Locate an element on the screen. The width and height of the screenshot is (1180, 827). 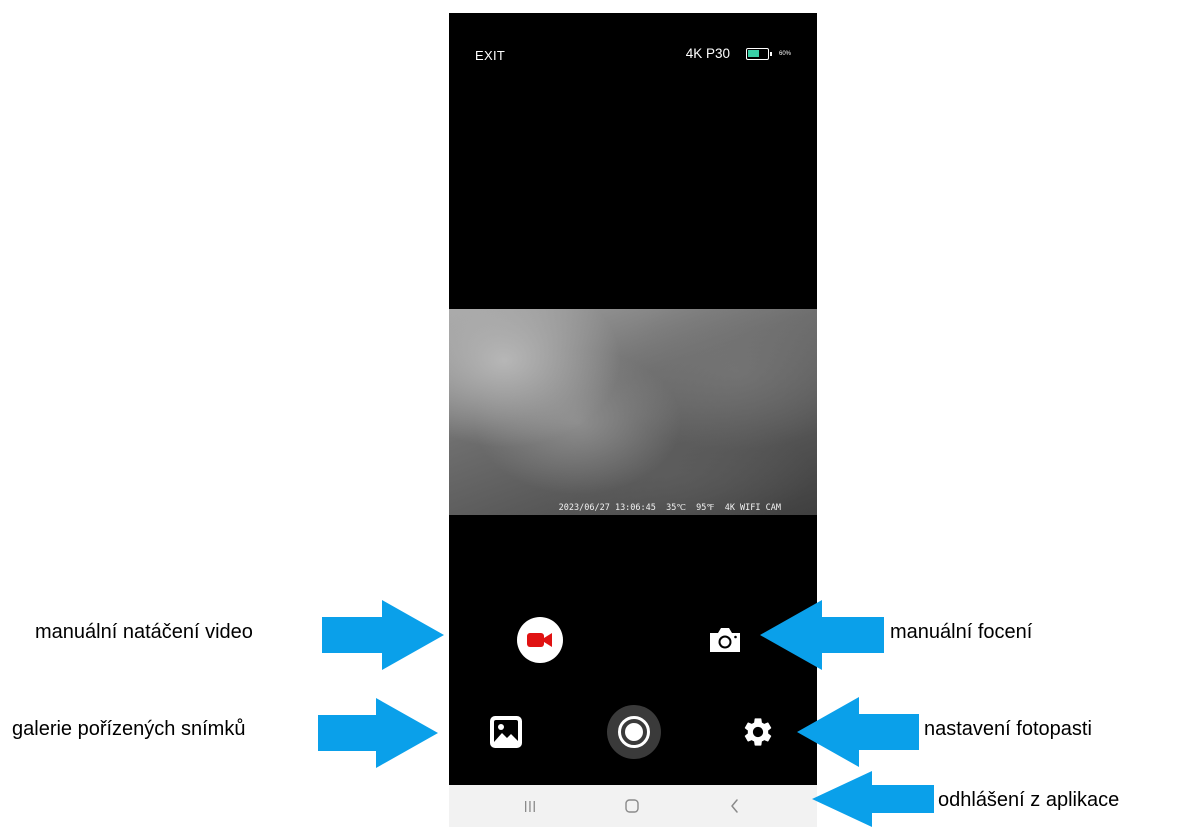
system-navigation-bar is located at coordinates (633, 806).